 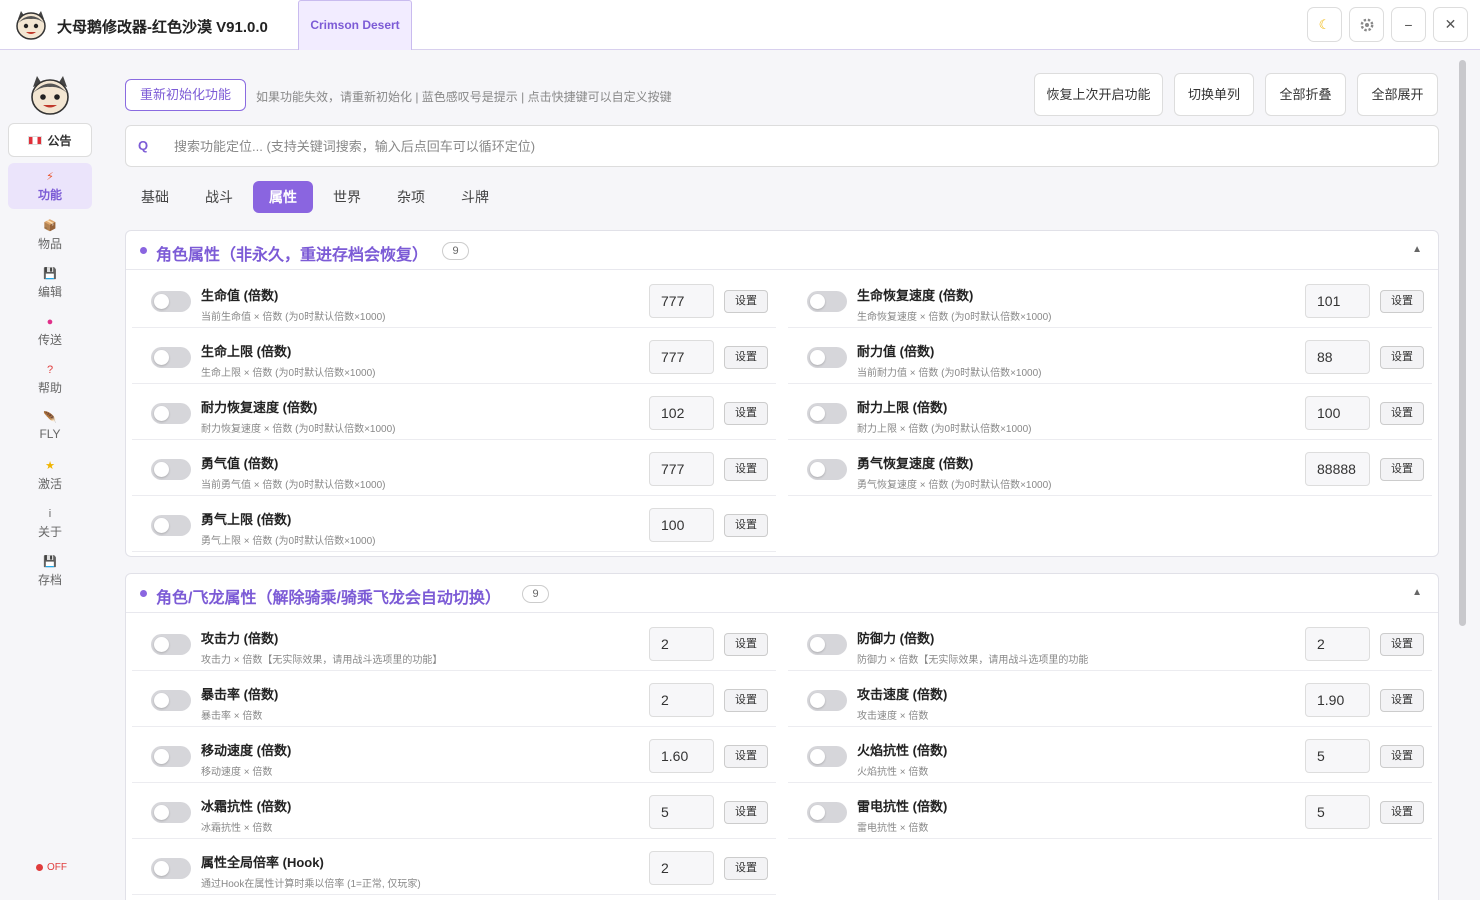 I want to click on sidebar-item-7: i 关于, so click(x=50, y=523).